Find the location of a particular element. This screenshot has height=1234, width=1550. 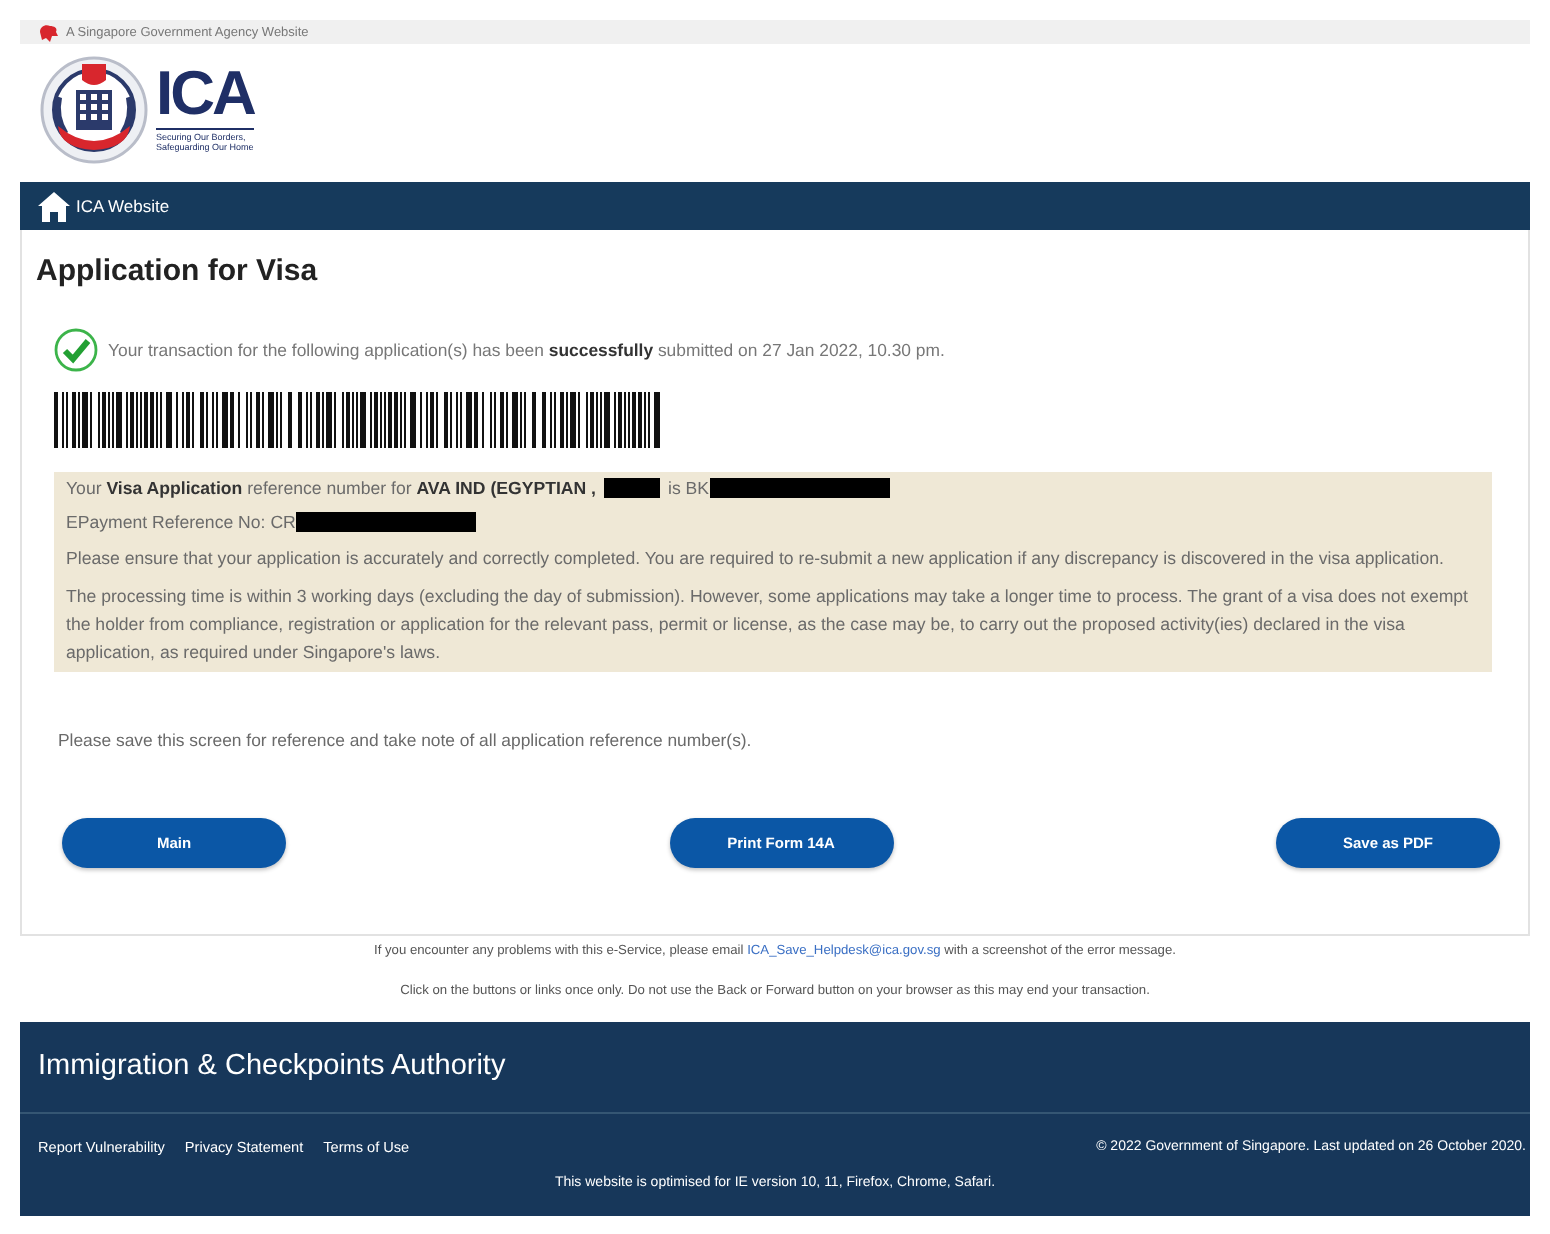

reference-text: EPayment Reference No: CR is located at coordinates (773, 521).